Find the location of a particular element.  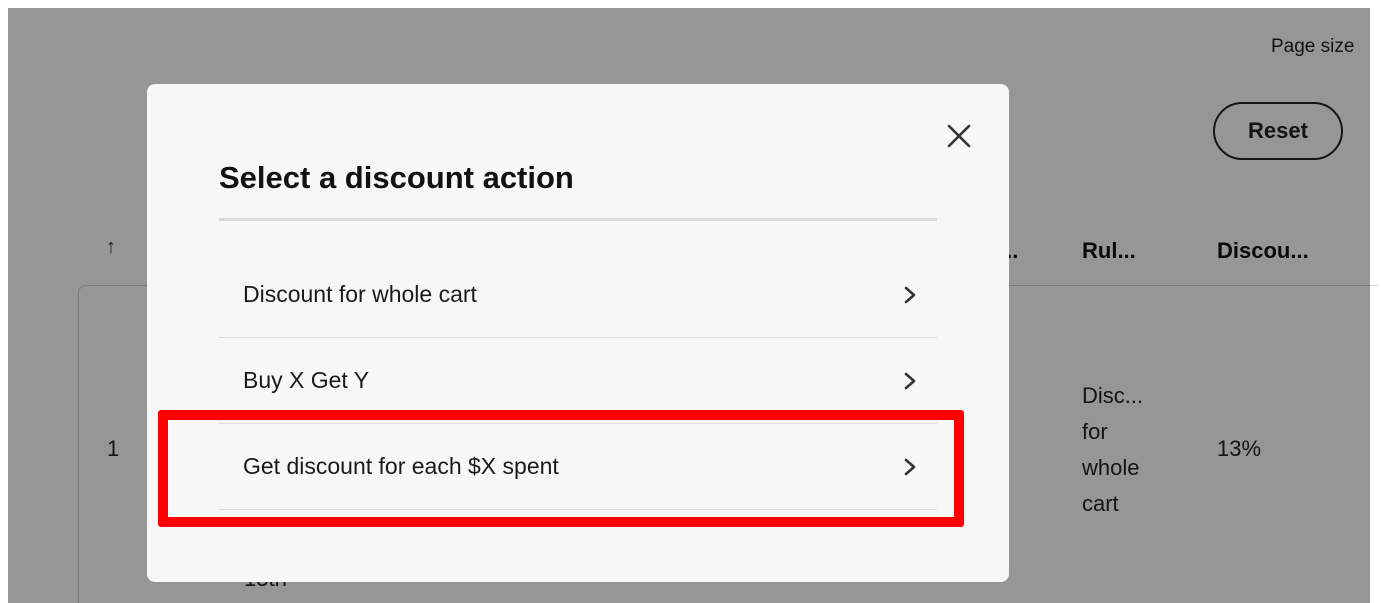

option-label: Buy X Get Y is located at coordinates (306, 380).